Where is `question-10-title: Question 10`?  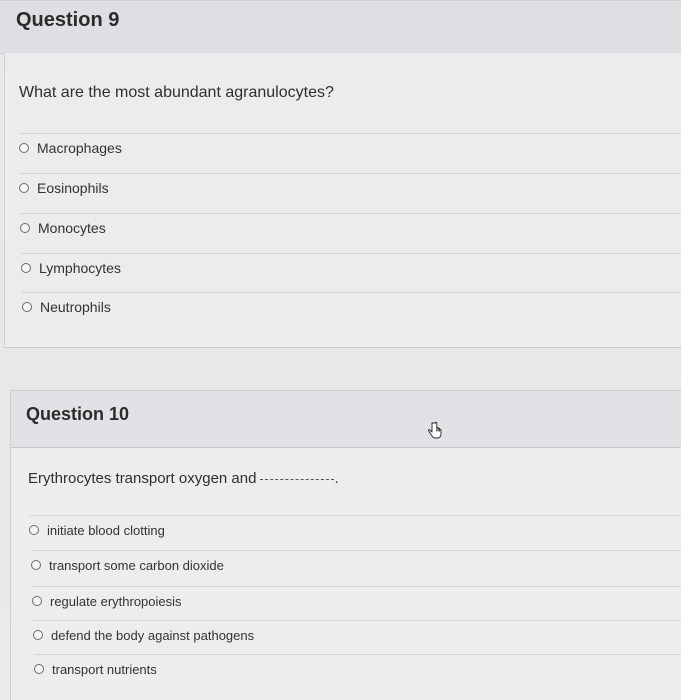
question-10-title: Question 10 is located at coordinates (78, 414).